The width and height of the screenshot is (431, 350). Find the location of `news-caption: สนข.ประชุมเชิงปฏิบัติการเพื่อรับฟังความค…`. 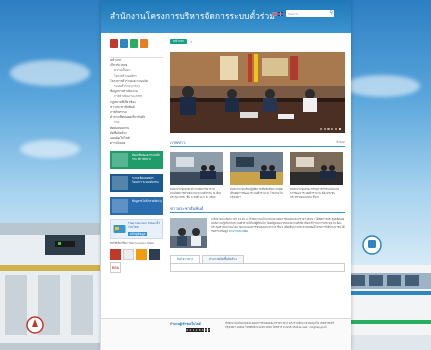

news-caption: สนข.ประชุมเชิงปฏิบัติการเพื่อรับฟังความค… is located at coordinates (256, 193).